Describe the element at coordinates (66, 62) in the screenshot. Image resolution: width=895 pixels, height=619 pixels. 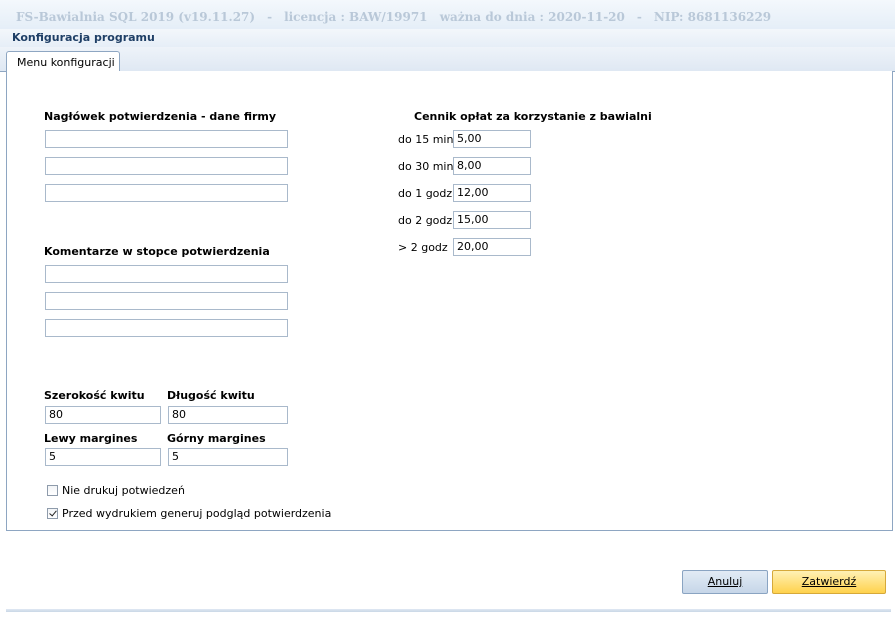
I see `tab-label: Menu konfiguracji` at that location.